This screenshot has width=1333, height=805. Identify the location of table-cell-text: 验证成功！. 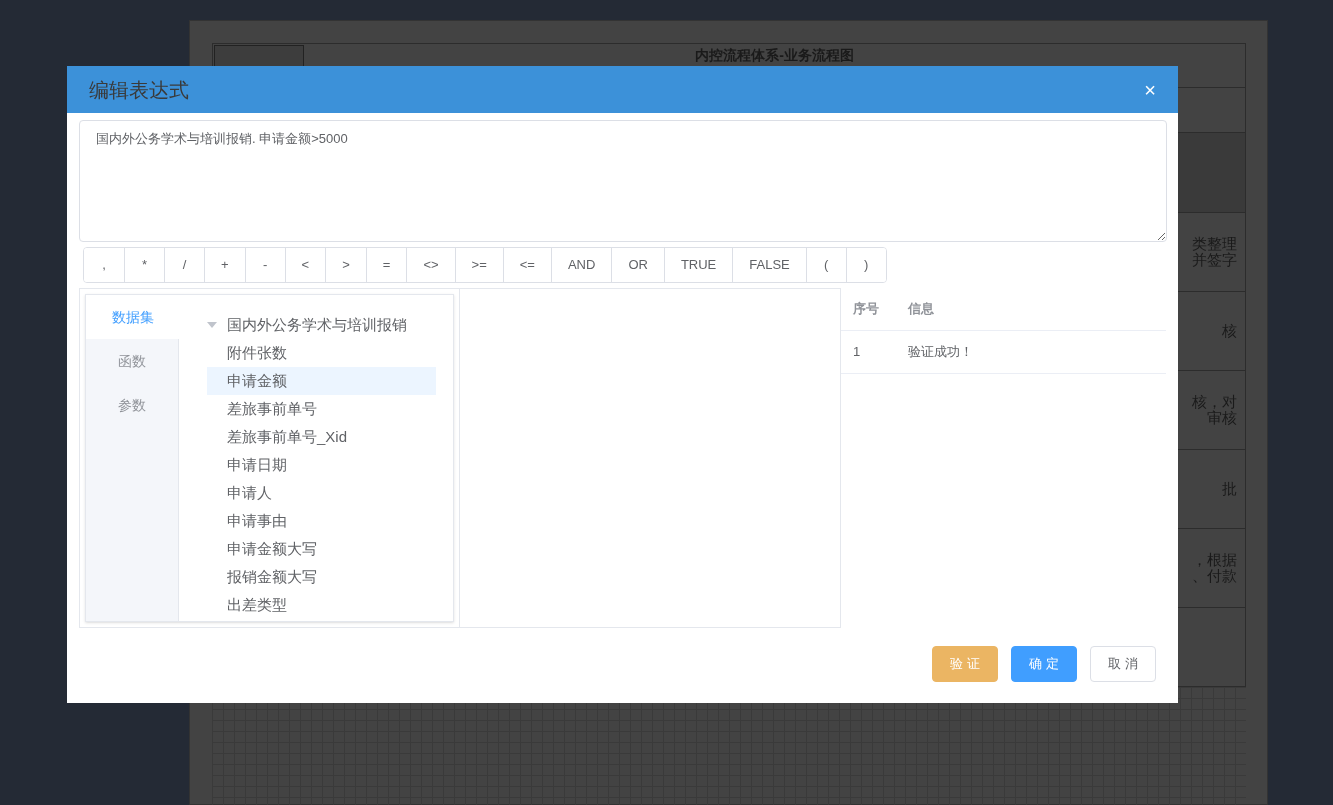
(941, 352).